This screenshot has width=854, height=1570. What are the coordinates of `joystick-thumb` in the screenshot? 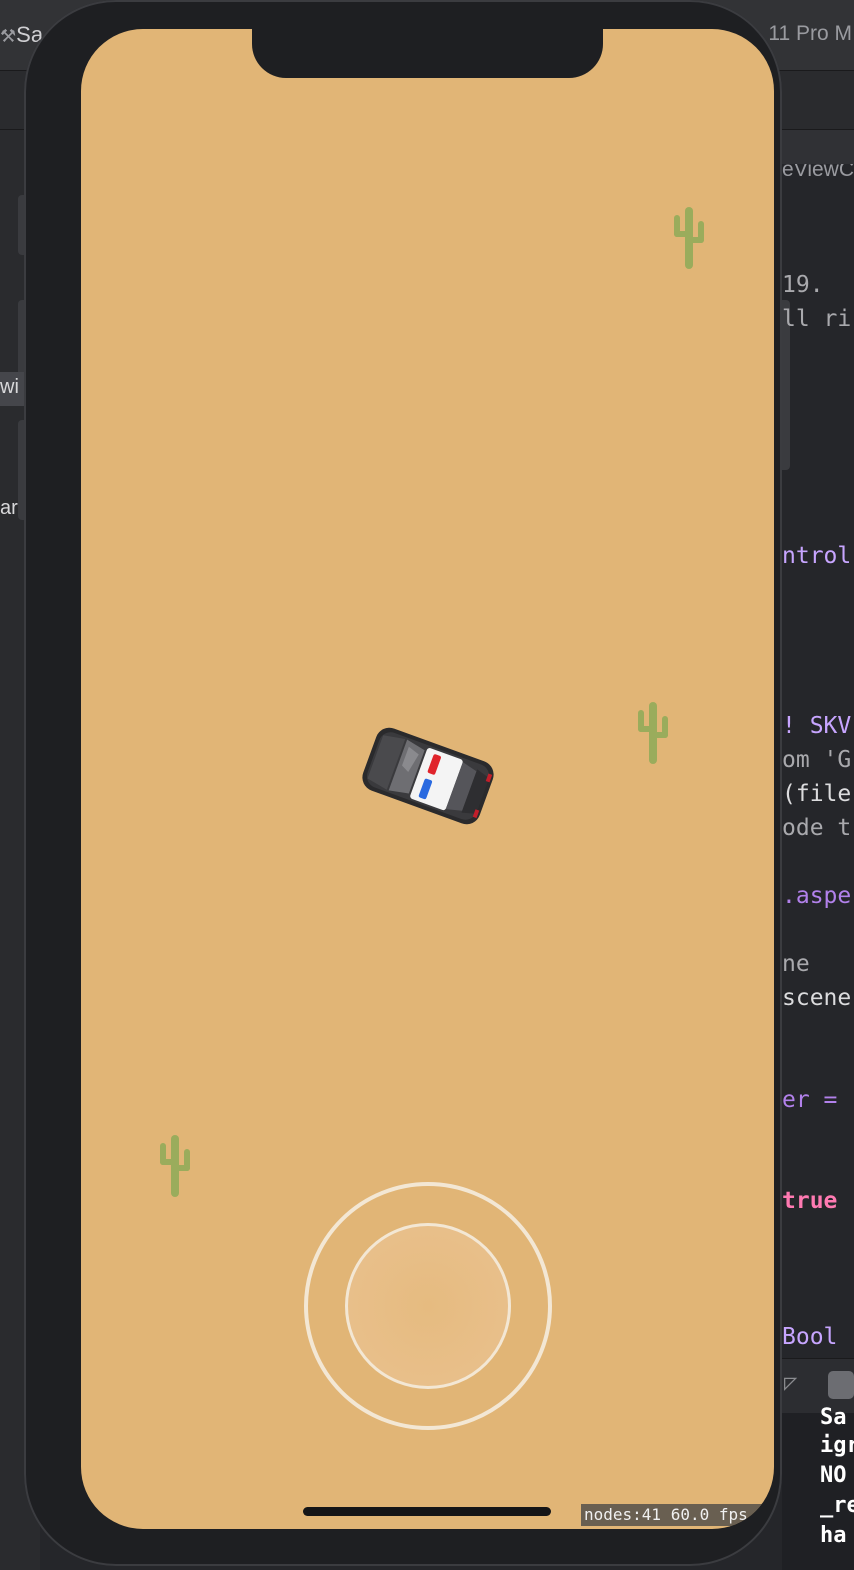 It's located at (428, 1306).